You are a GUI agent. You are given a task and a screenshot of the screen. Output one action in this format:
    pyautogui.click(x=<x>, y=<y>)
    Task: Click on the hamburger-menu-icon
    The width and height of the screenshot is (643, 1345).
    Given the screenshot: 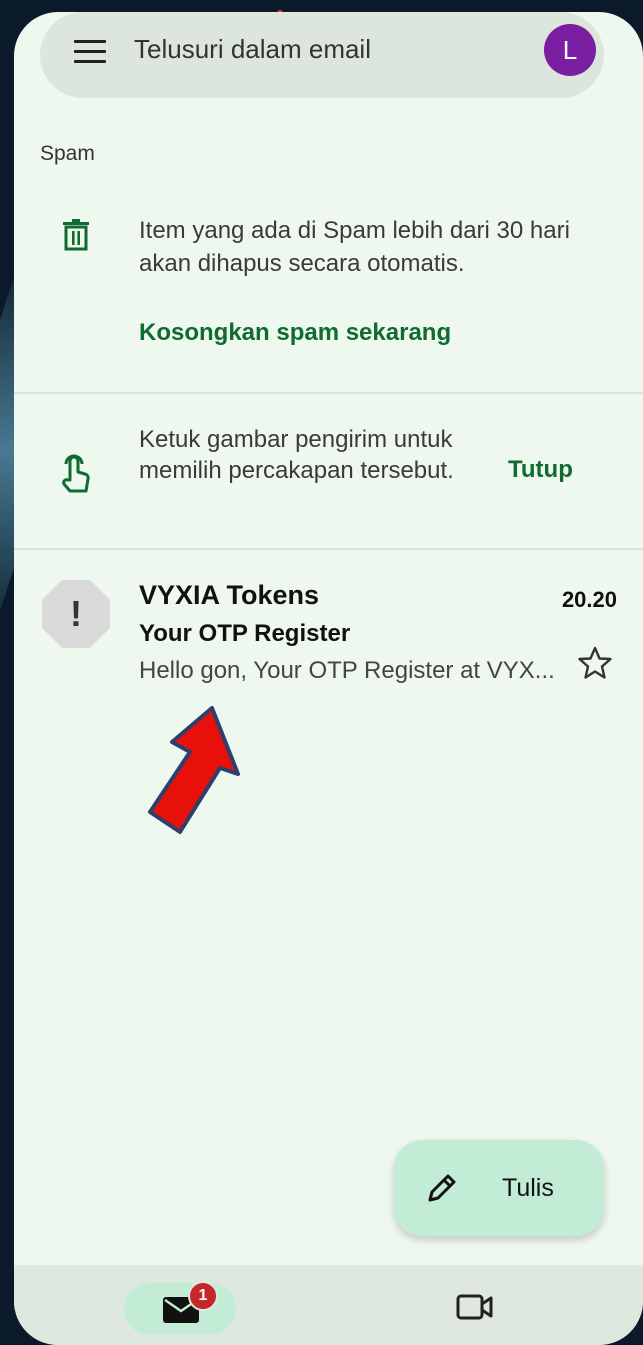 What is the action you would take?
    pyautogui.click(x=90, y=52)
    